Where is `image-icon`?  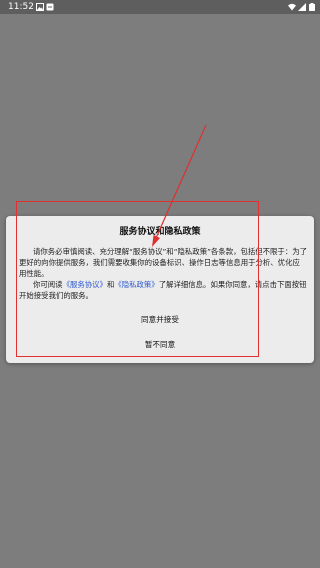
image-icon is located at coordinates (40, 7).